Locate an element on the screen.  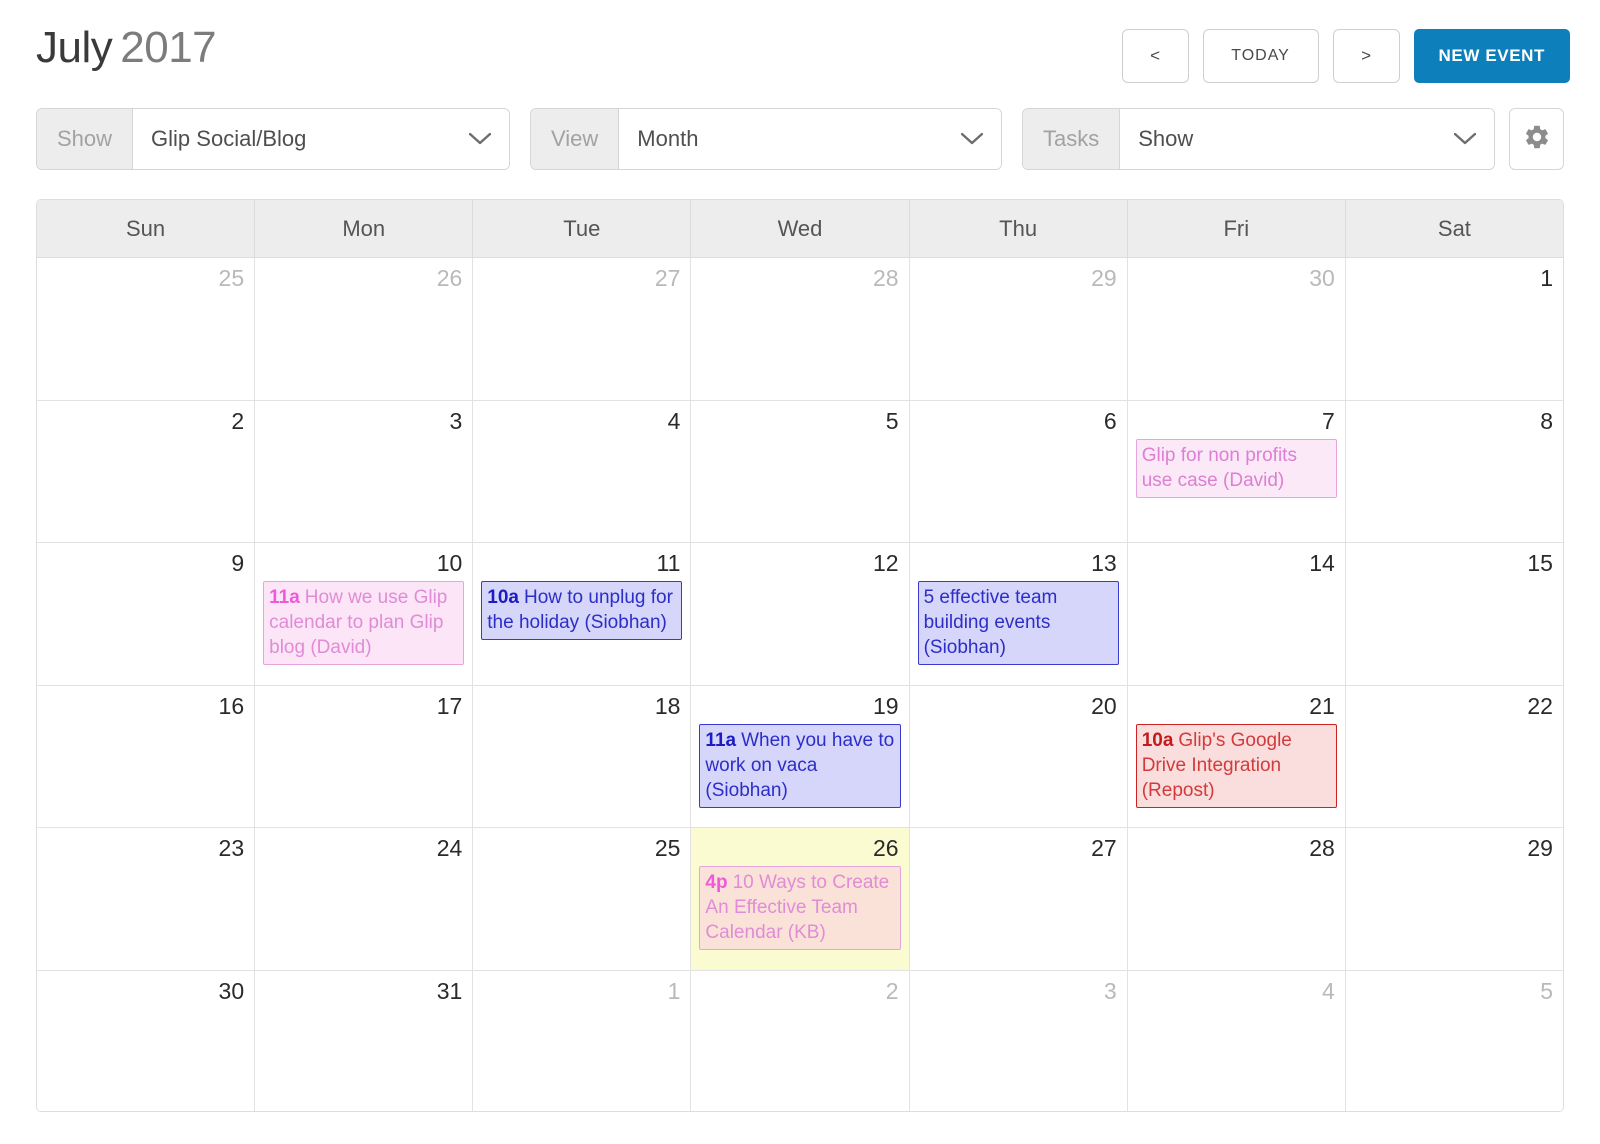
day-cell-9: 9 is located at coordinates (146, 614).